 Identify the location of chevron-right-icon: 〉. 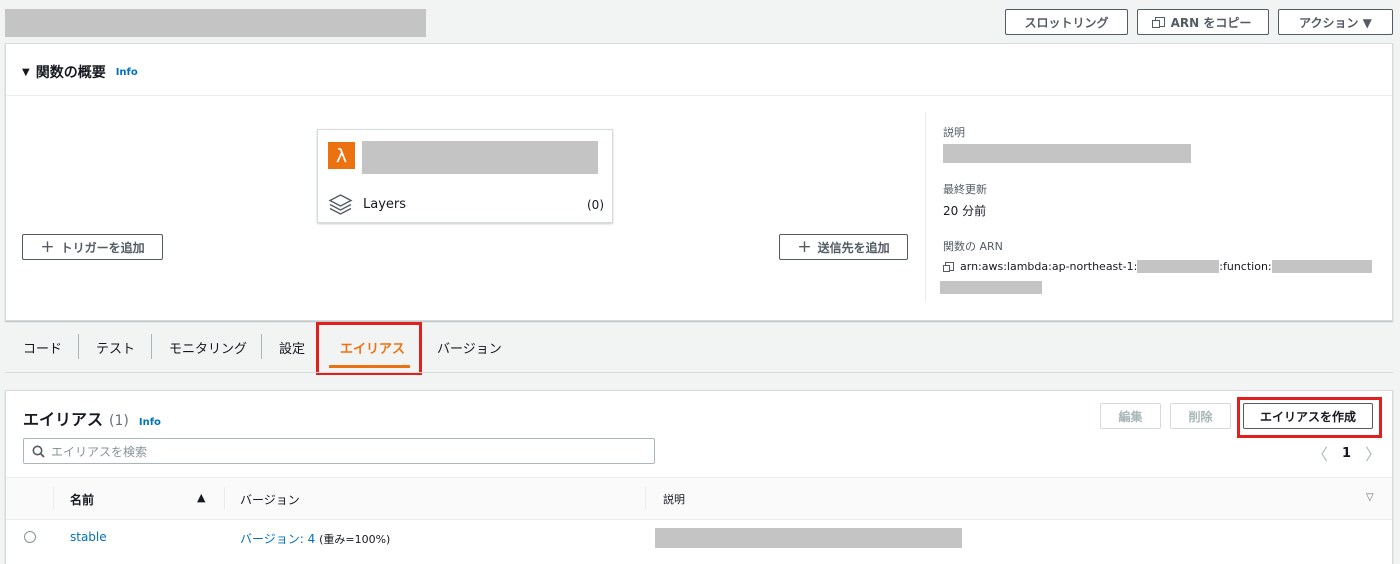
(1373, 453).